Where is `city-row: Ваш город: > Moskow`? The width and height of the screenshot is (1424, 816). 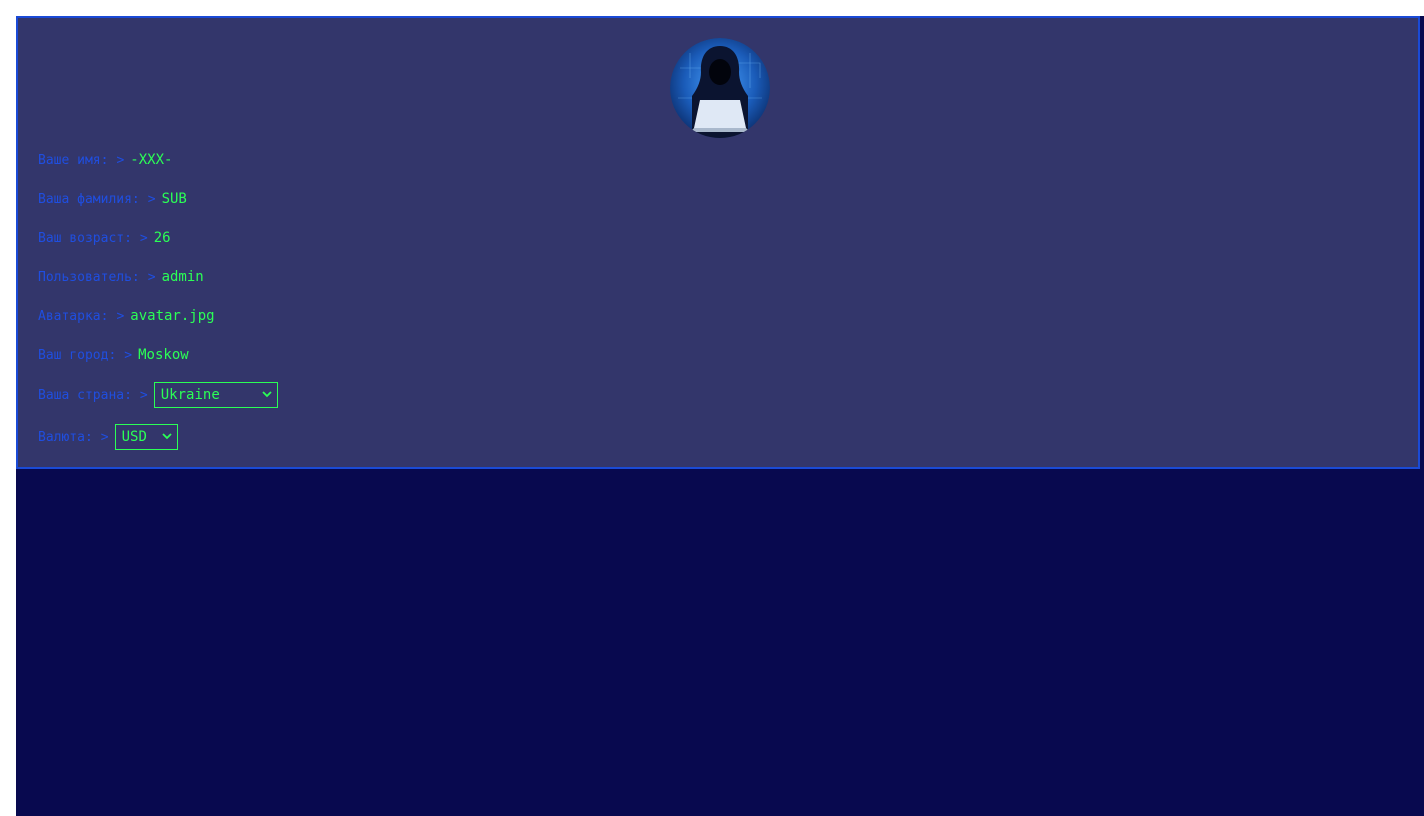 city-row: Ваш город: > Moskow is located at coordinates (113, 355).